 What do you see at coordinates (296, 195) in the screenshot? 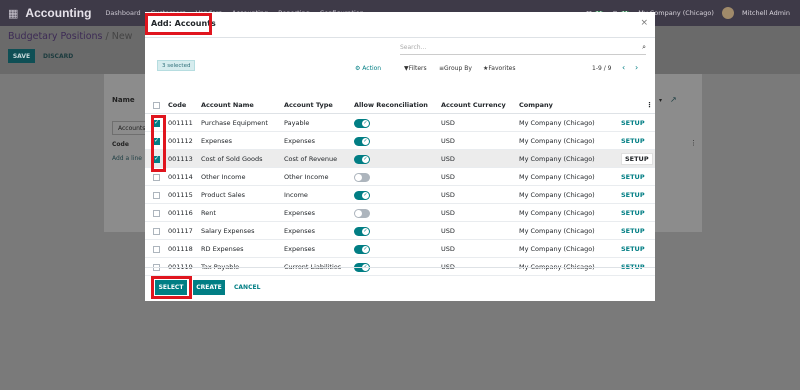
I see `account-type: Income` at bounding box center [296, 195].